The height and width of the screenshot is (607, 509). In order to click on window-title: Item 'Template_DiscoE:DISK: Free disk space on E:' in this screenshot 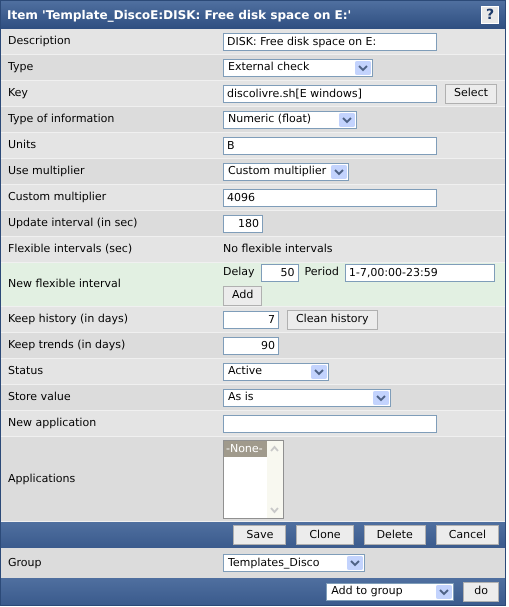, I will do `click(179, 15)`.